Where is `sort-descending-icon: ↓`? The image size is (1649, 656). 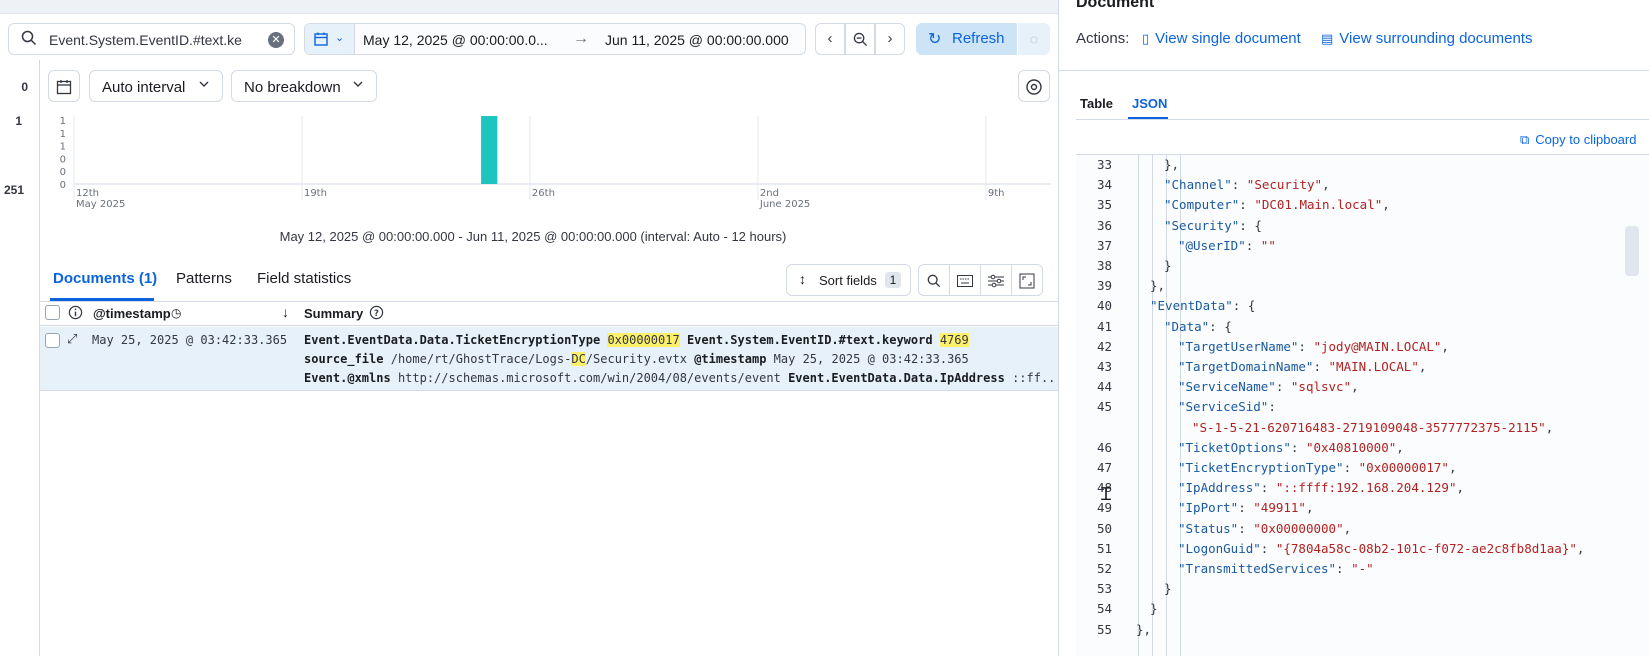
sort-descending-icon: ↓ is located at coordinates (285, 312).